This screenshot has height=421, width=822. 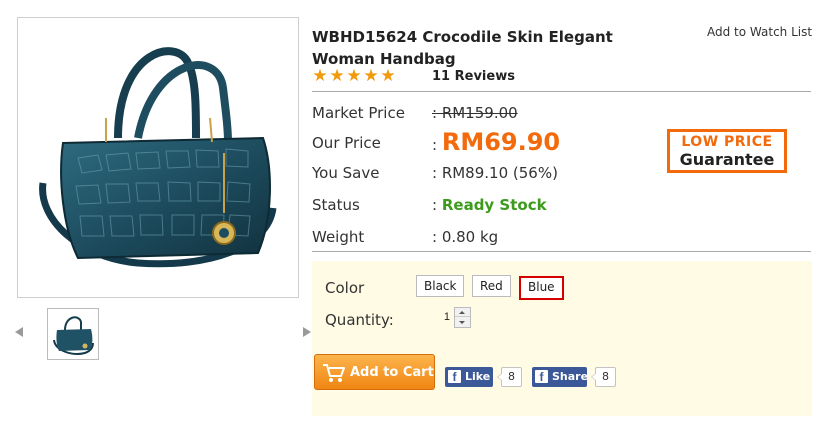 I want to click on rating-stars: ★ ★ ★ ★ ★, so click(x=354, y=76).